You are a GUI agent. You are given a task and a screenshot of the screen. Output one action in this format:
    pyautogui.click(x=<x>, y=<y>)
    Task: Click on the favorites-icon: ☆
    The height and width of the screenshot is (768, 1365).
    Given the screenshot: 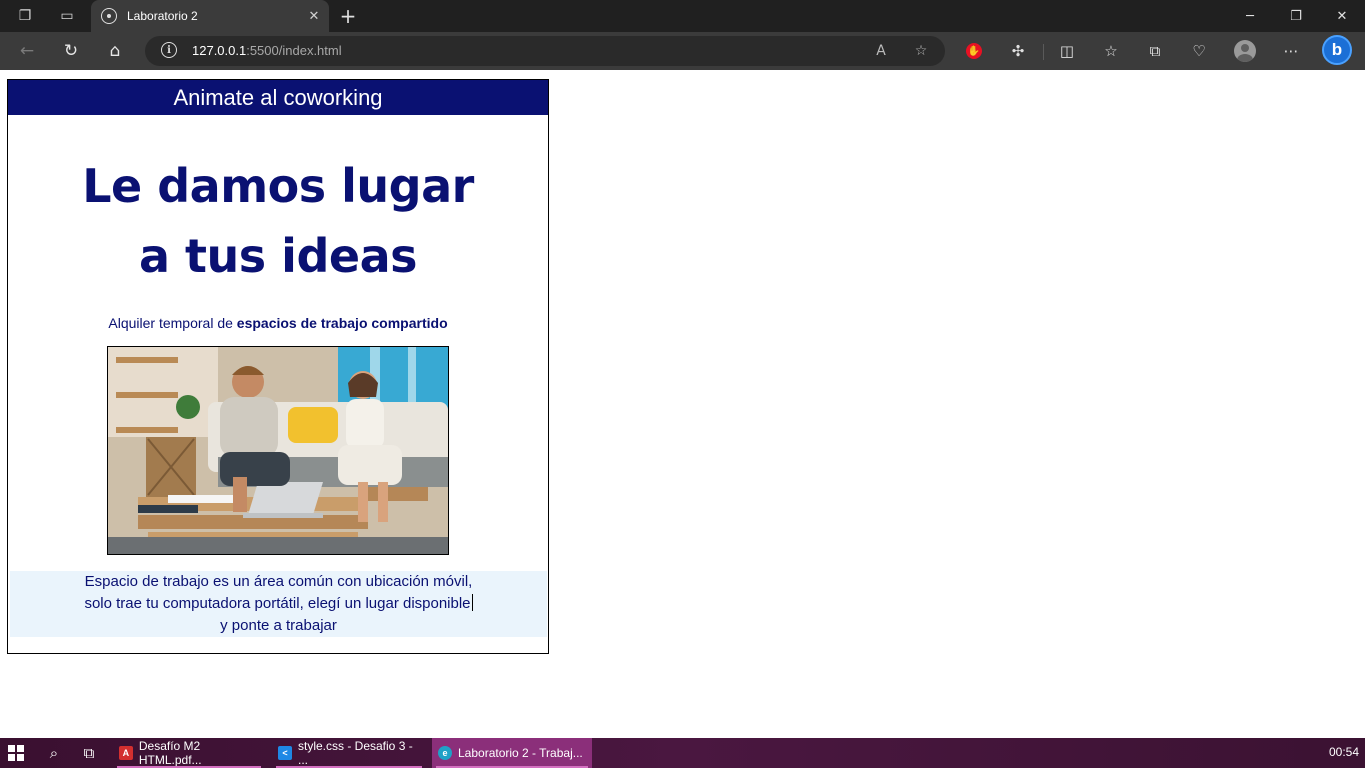 What is the action you would take?
    pyautogui.click(x=1111, y=51)
    